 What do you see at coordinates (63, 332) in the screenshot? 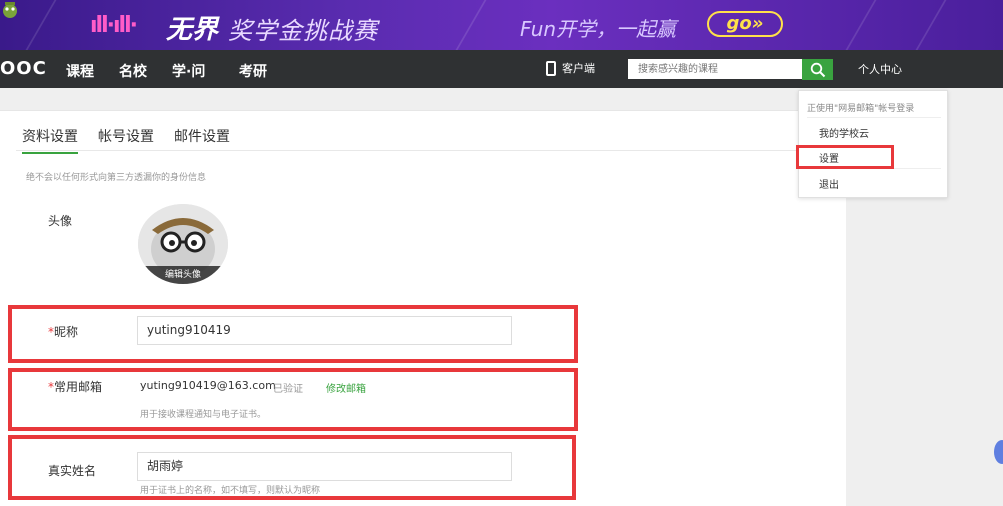
I see `nickname-label: *昵称` at bounding box center [63, 332].